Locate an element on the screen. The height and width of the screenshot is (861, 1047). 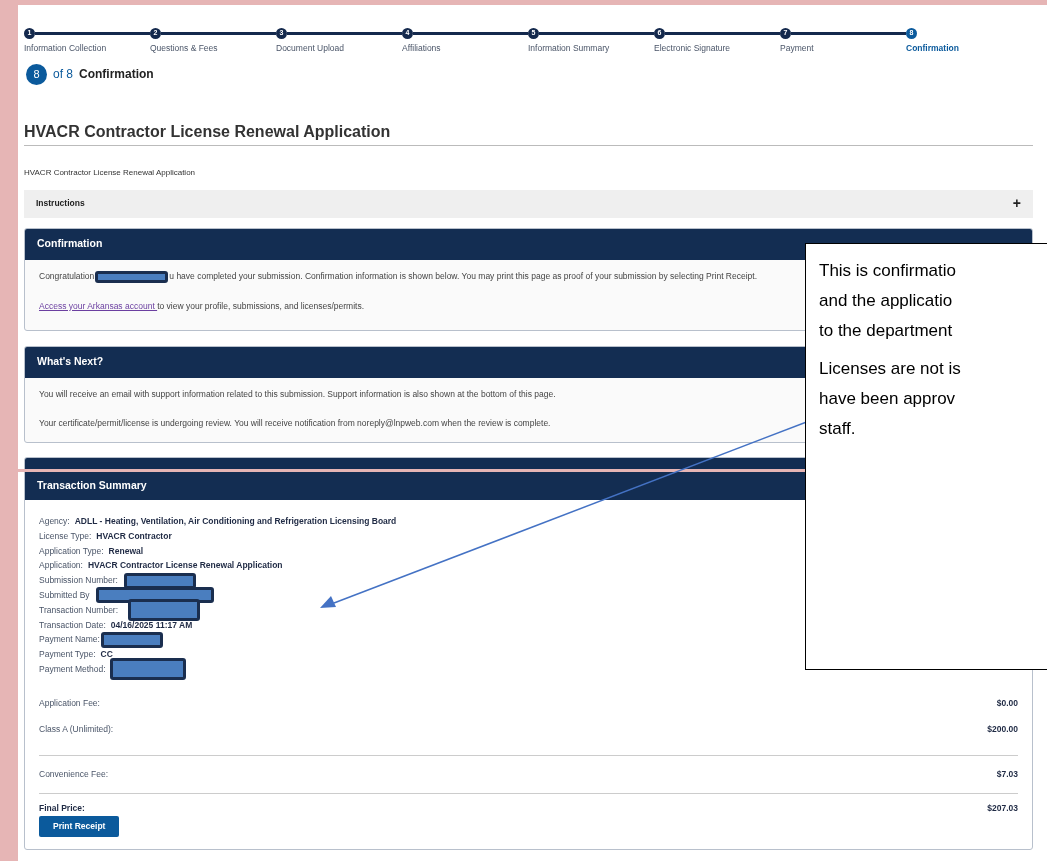
card-title: Confirmation is located at coordinates (70, 244).